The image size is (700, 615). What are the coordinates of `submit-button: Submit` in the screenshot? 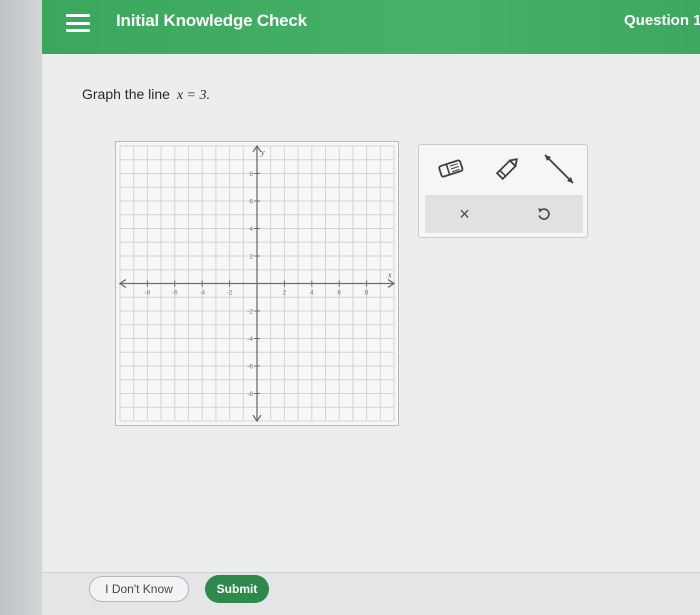 It's located at (237, 589).